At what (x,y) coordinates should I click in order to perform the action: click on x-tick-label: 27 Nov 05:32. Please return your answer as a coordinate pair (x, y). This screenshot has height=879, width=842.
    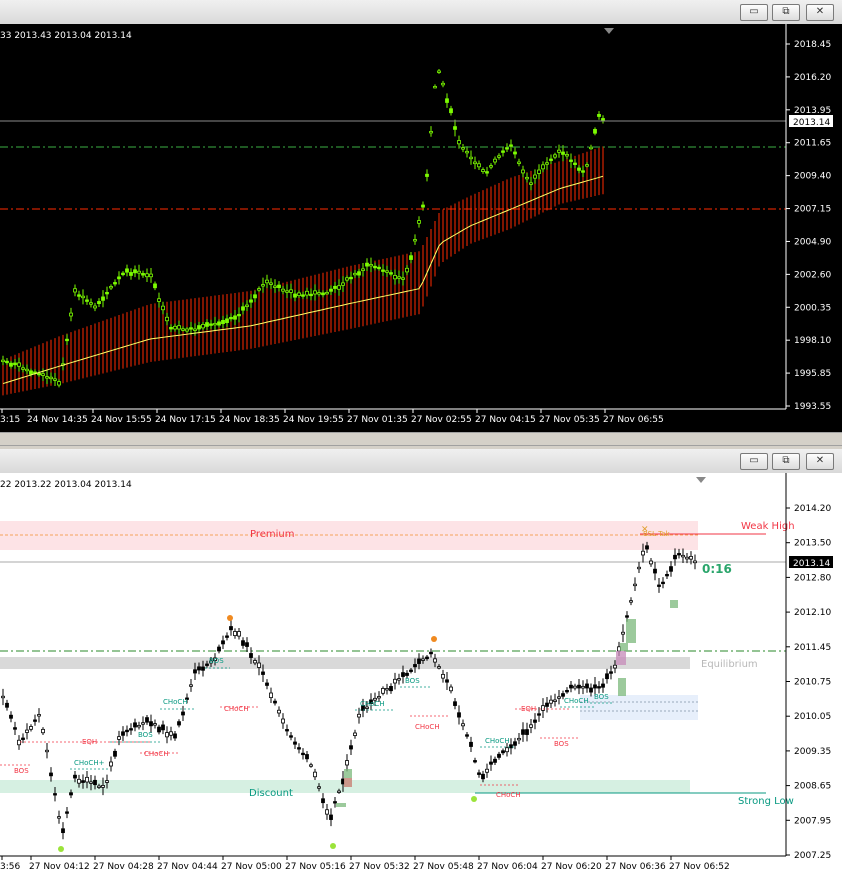
    Looking at the image, I should click on (379, 867).